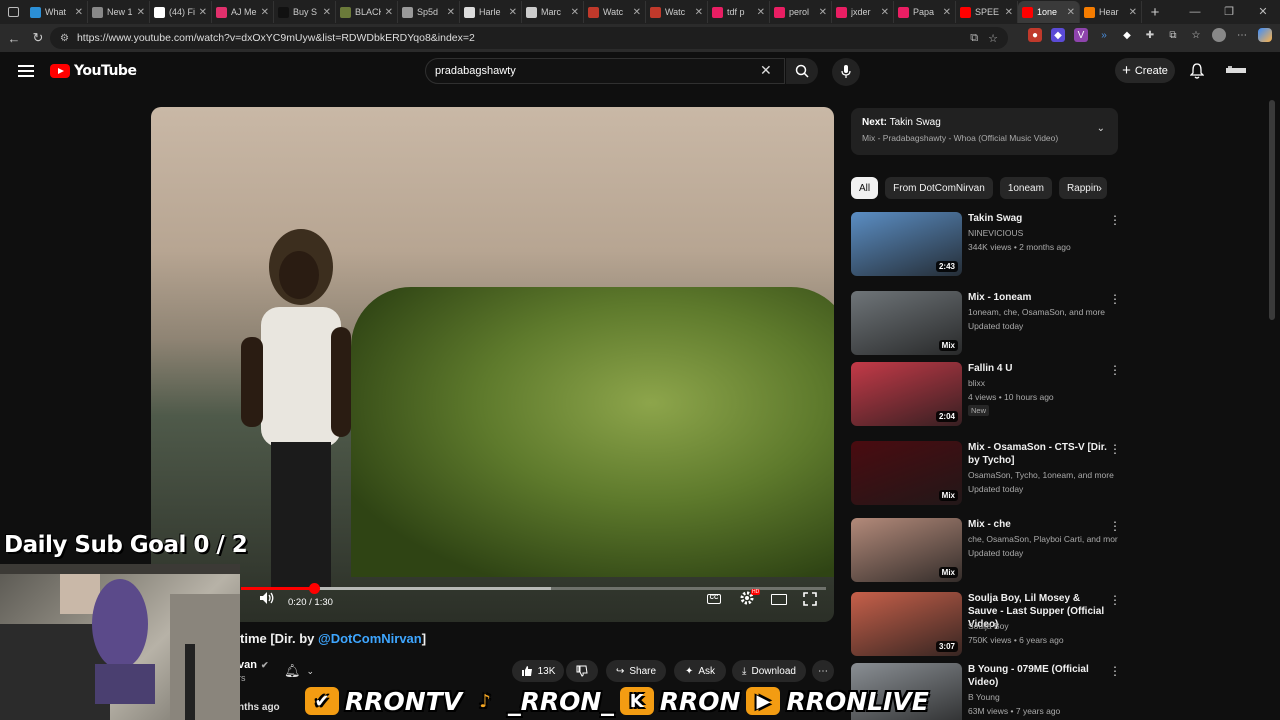 The image size is (1280, 720). I want to click on video-thumbnail: 3:07, so click(906, 624).